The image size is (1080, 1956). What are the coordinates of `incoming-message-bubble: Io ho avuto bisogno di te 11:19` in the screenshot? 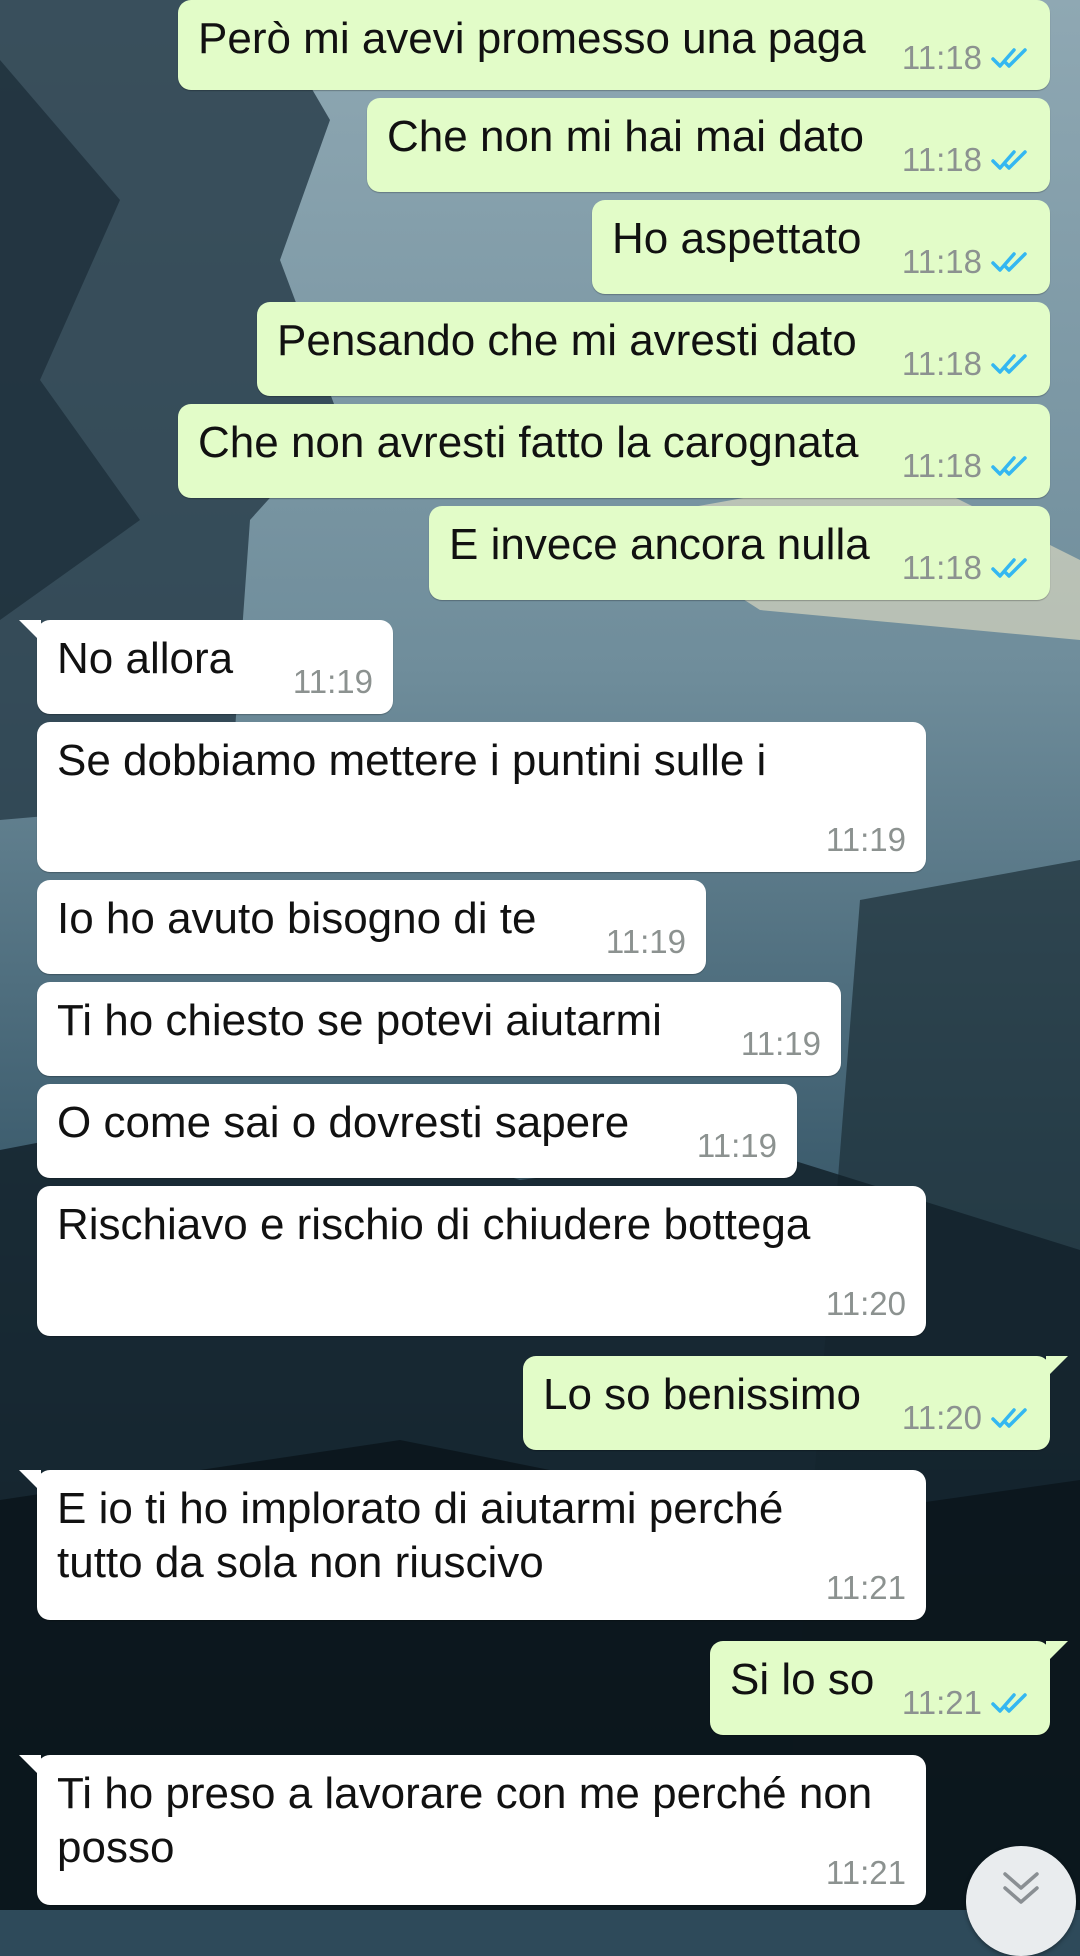 It's located at (371, 927).